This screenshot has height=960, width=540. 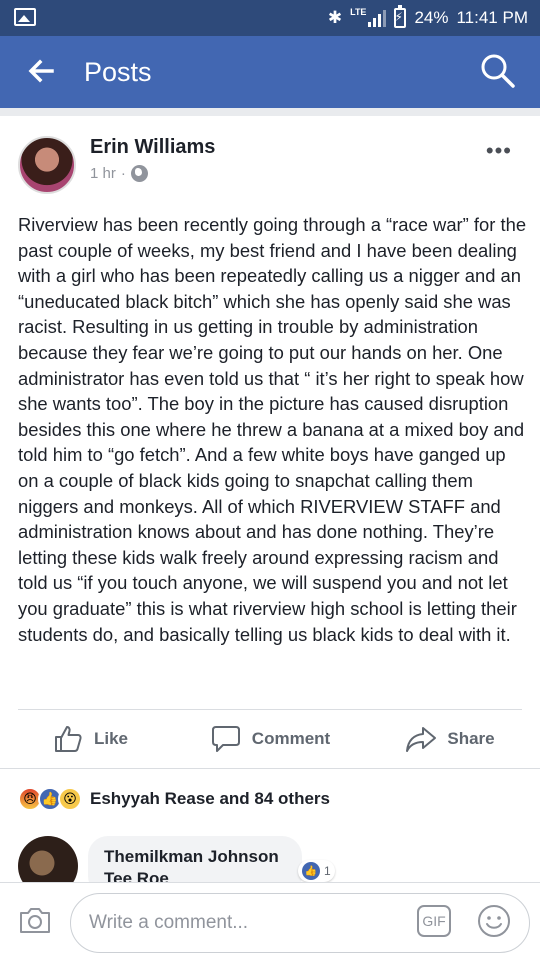 What do you see at coordinates (434, 921) in the screenshot?
I see `gif-icon: GIF` at bounding box center [434, 921].